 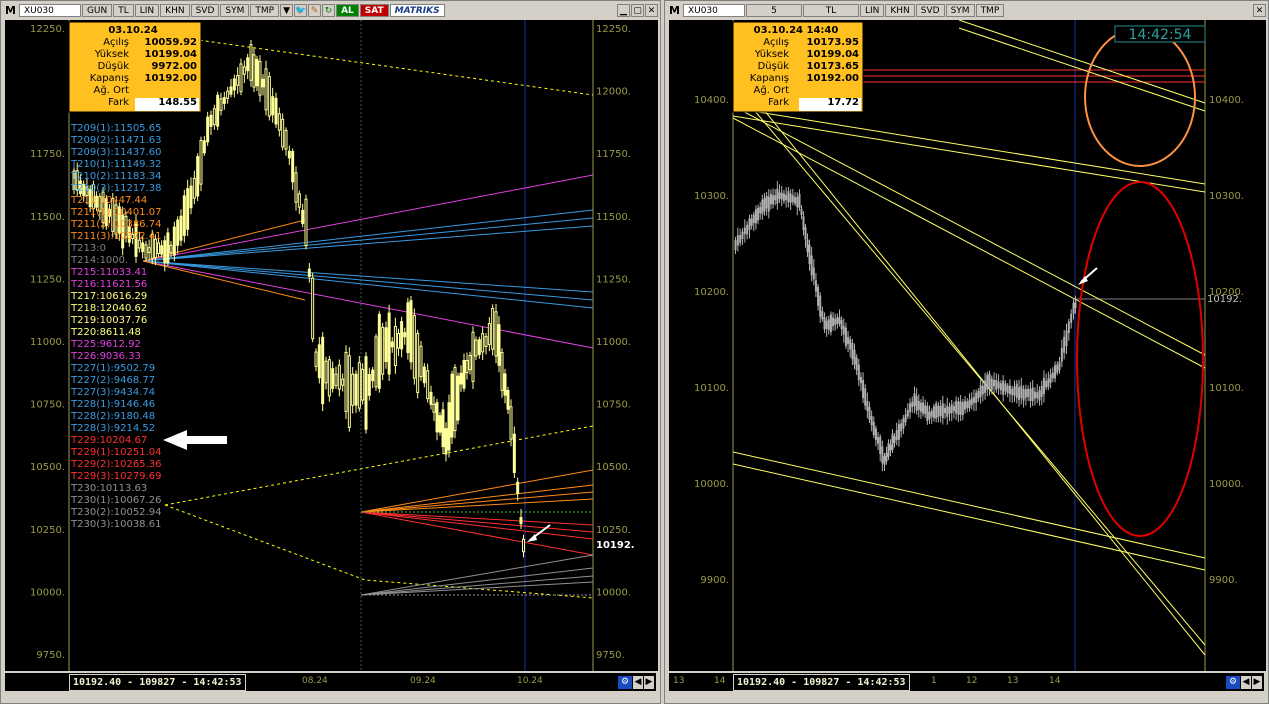 What do you see at coordinates (301, 10) in the screenshot?
I see `twitter-icon: 🐦` at bounding box center [301, 10].